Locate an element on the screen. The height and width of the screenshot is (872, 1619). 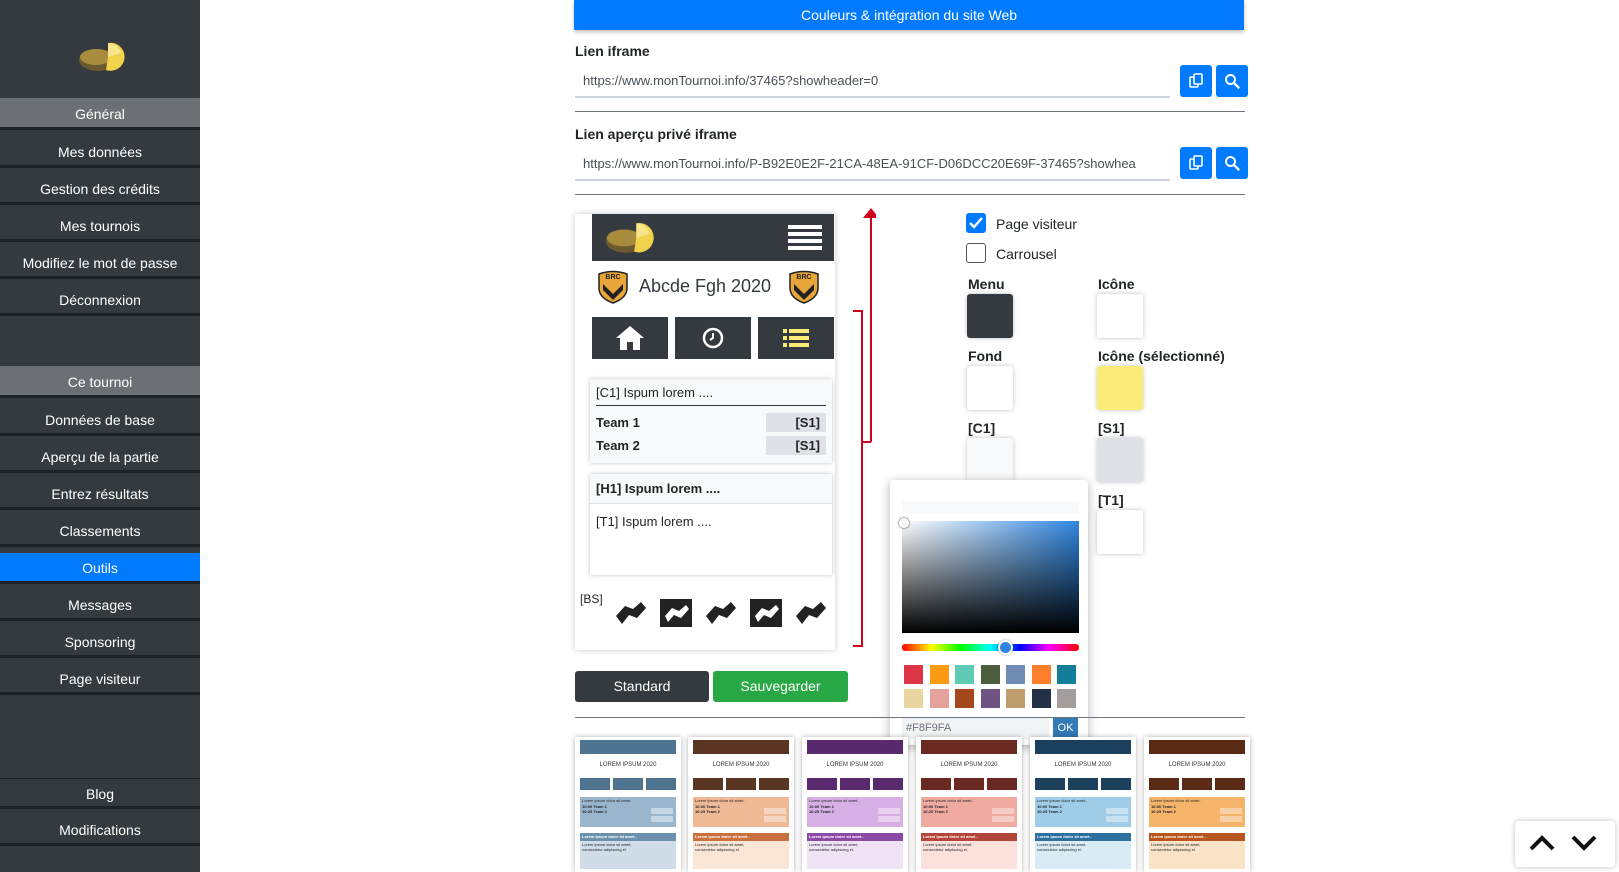
icone-color-swatch is located at coordinates (1120, 316).